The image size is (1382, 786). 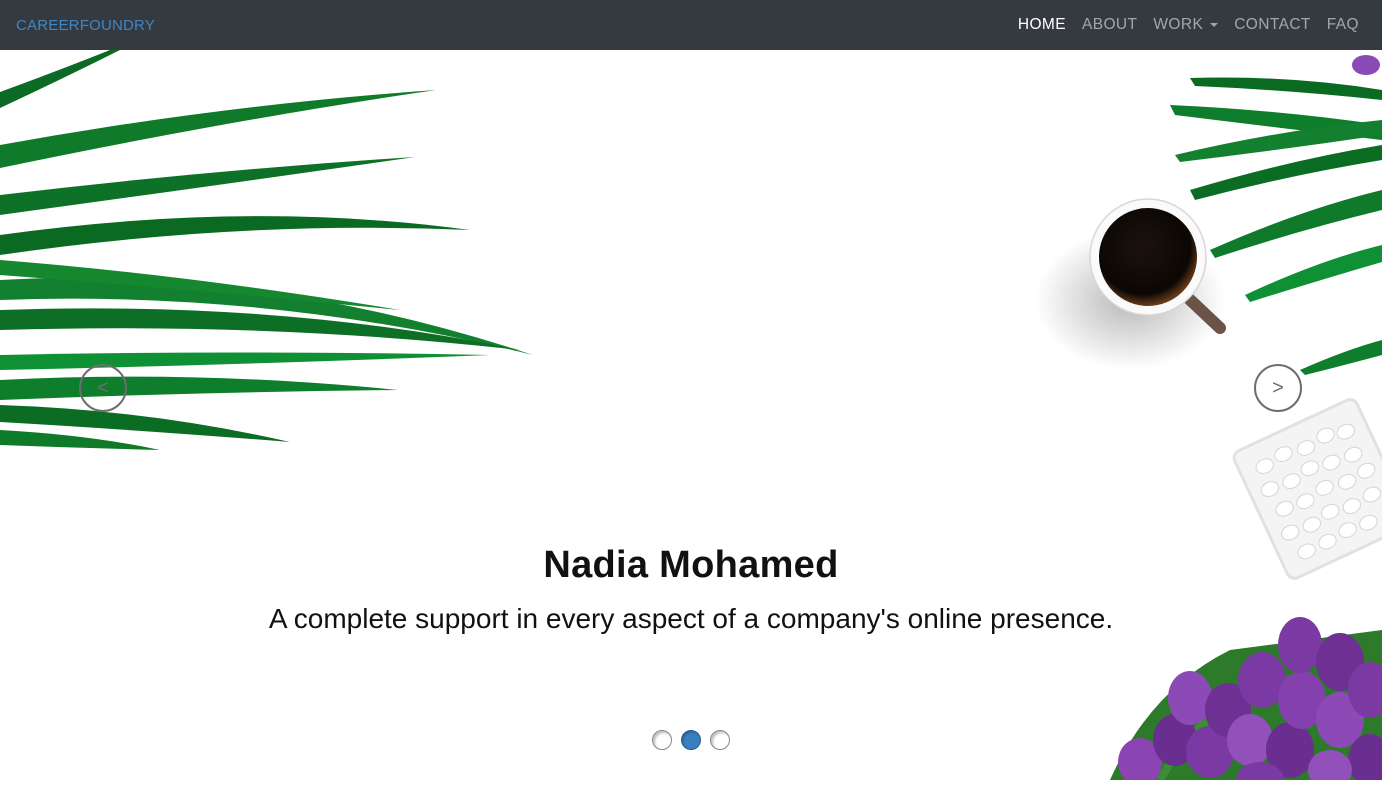 I want to click on nav-item-home: HOME, so click(x=1042, y=25).